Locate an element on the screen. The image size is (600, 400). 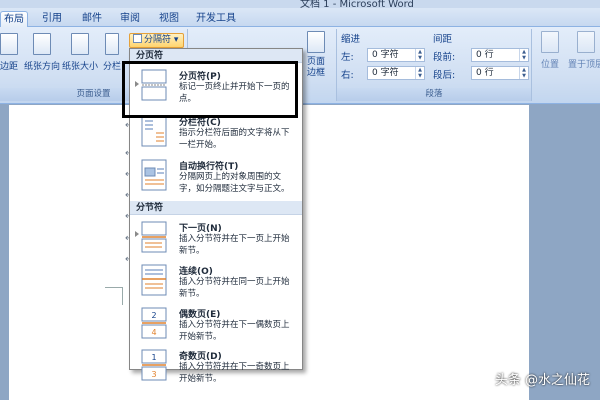
position-icon is located at coordinates (550, 42).